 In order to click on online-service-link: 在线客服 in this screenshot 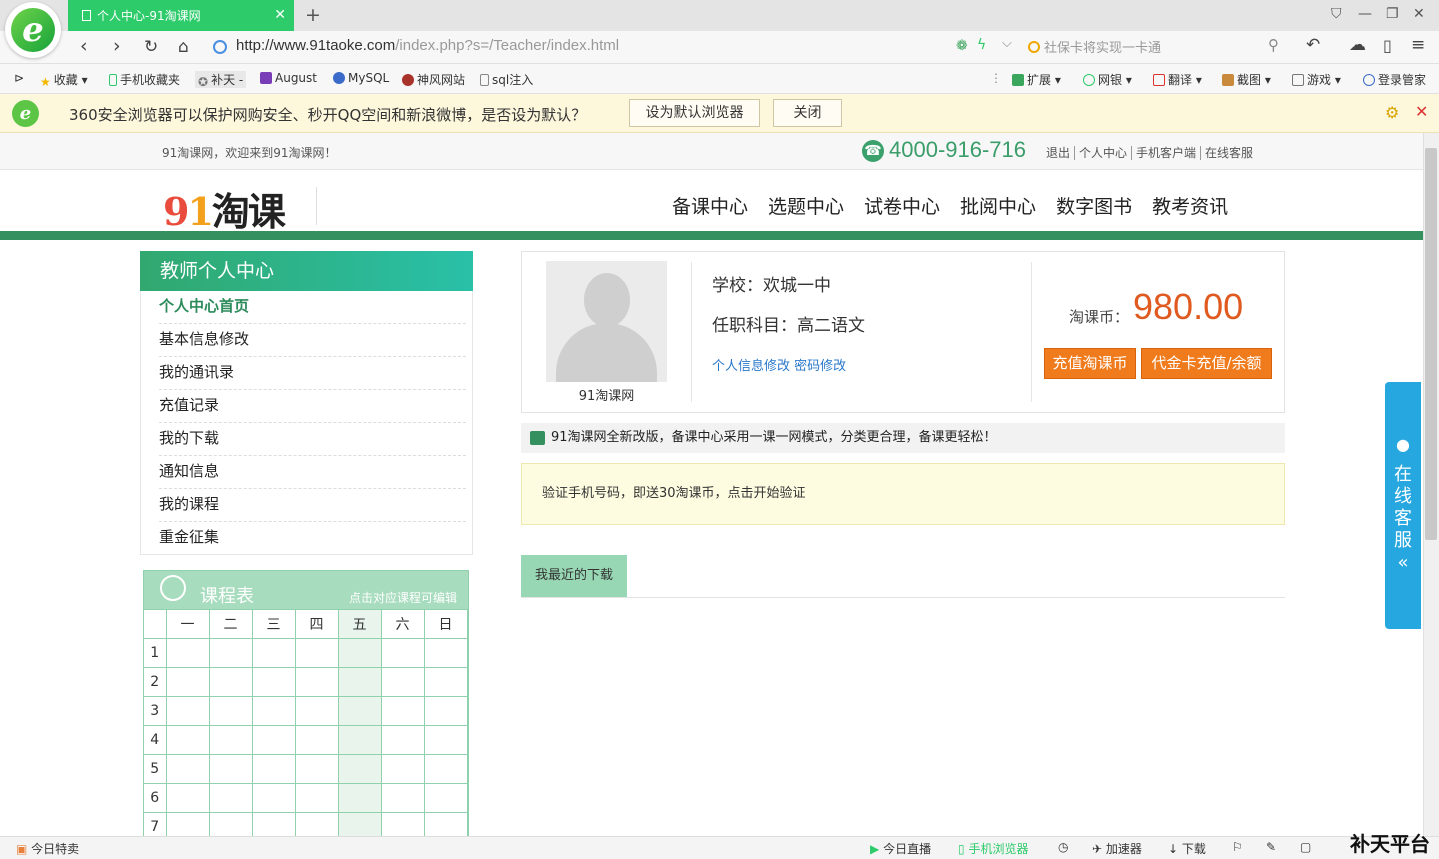, I will do `click(1229, 153)`.